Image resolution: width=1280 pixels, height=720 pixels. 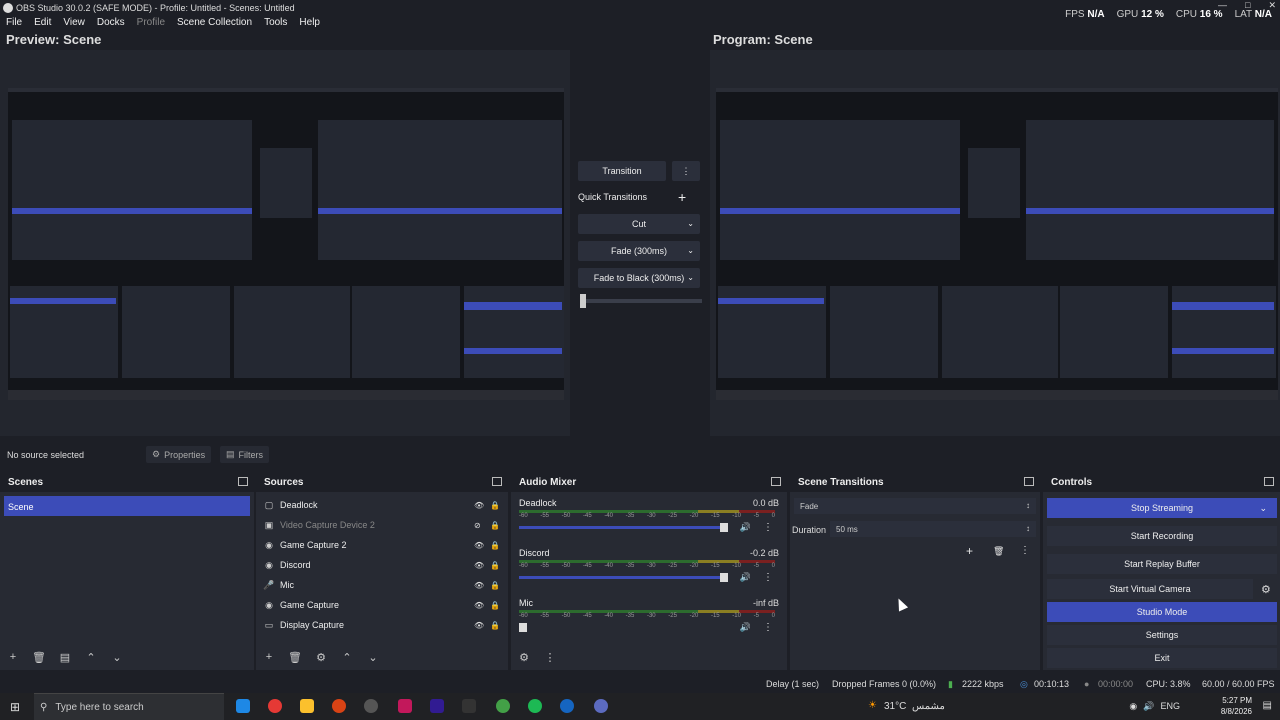 I want to click on chrome-icon, so click(x=503, y=706).